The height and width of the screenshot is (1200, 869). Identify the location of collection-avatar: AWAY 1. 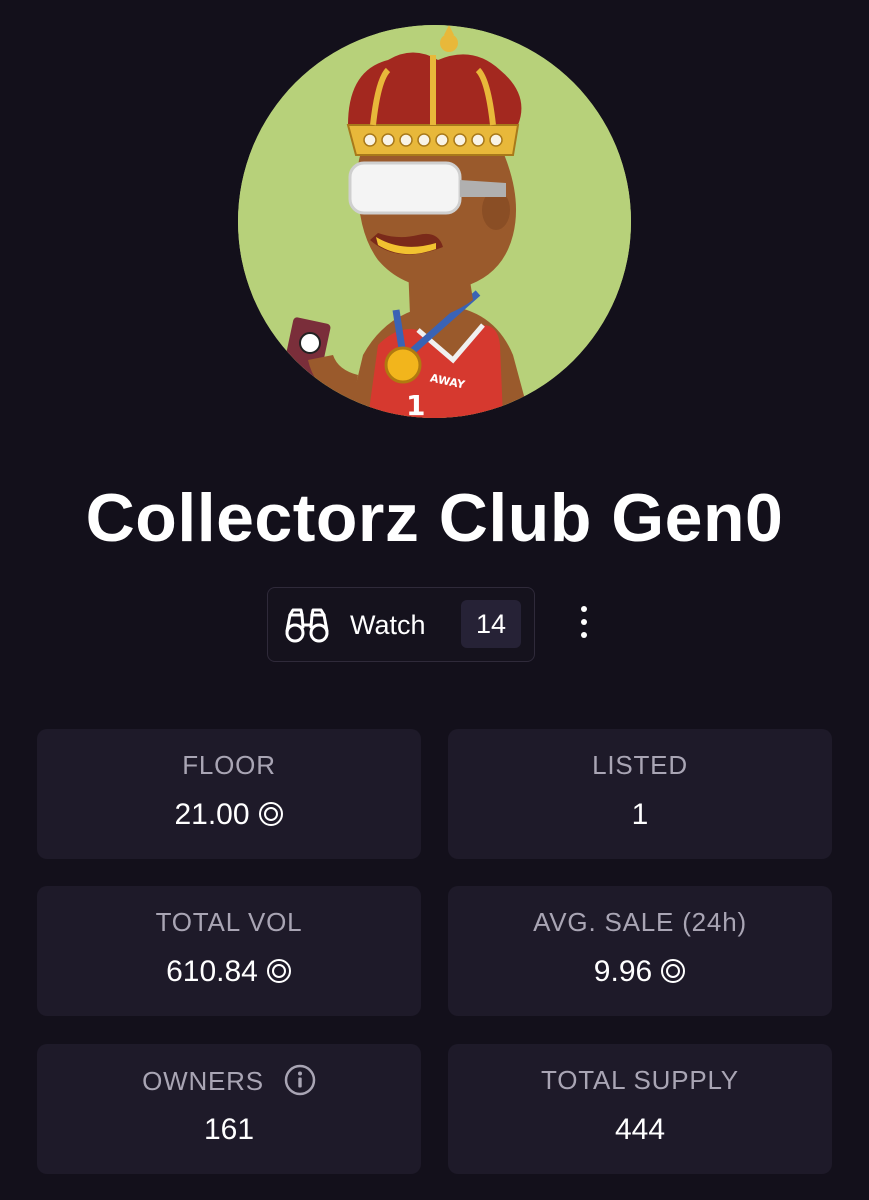
(434, 221).